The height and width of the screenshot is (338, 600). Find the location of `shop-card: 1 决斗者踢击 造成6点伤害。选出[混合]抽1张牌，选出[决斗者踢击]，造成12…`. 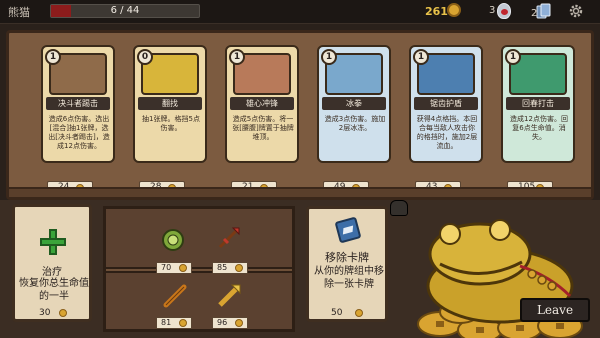

shop-card: 1 决斗者踢击 造成6点伤害。选出[混合]抽1张牌，选出[决斗者踢击]，造成12… is located at coordinates (78, 104).